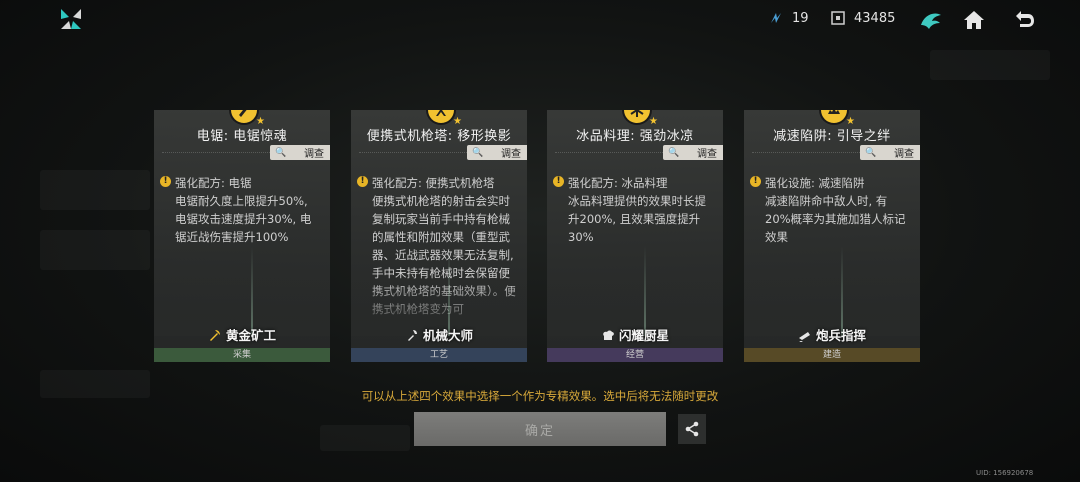 The image size is (1080, 482). Describe the element at coordinates (242, 355) in the screenshot. I see `category-label: 采集` at that location.